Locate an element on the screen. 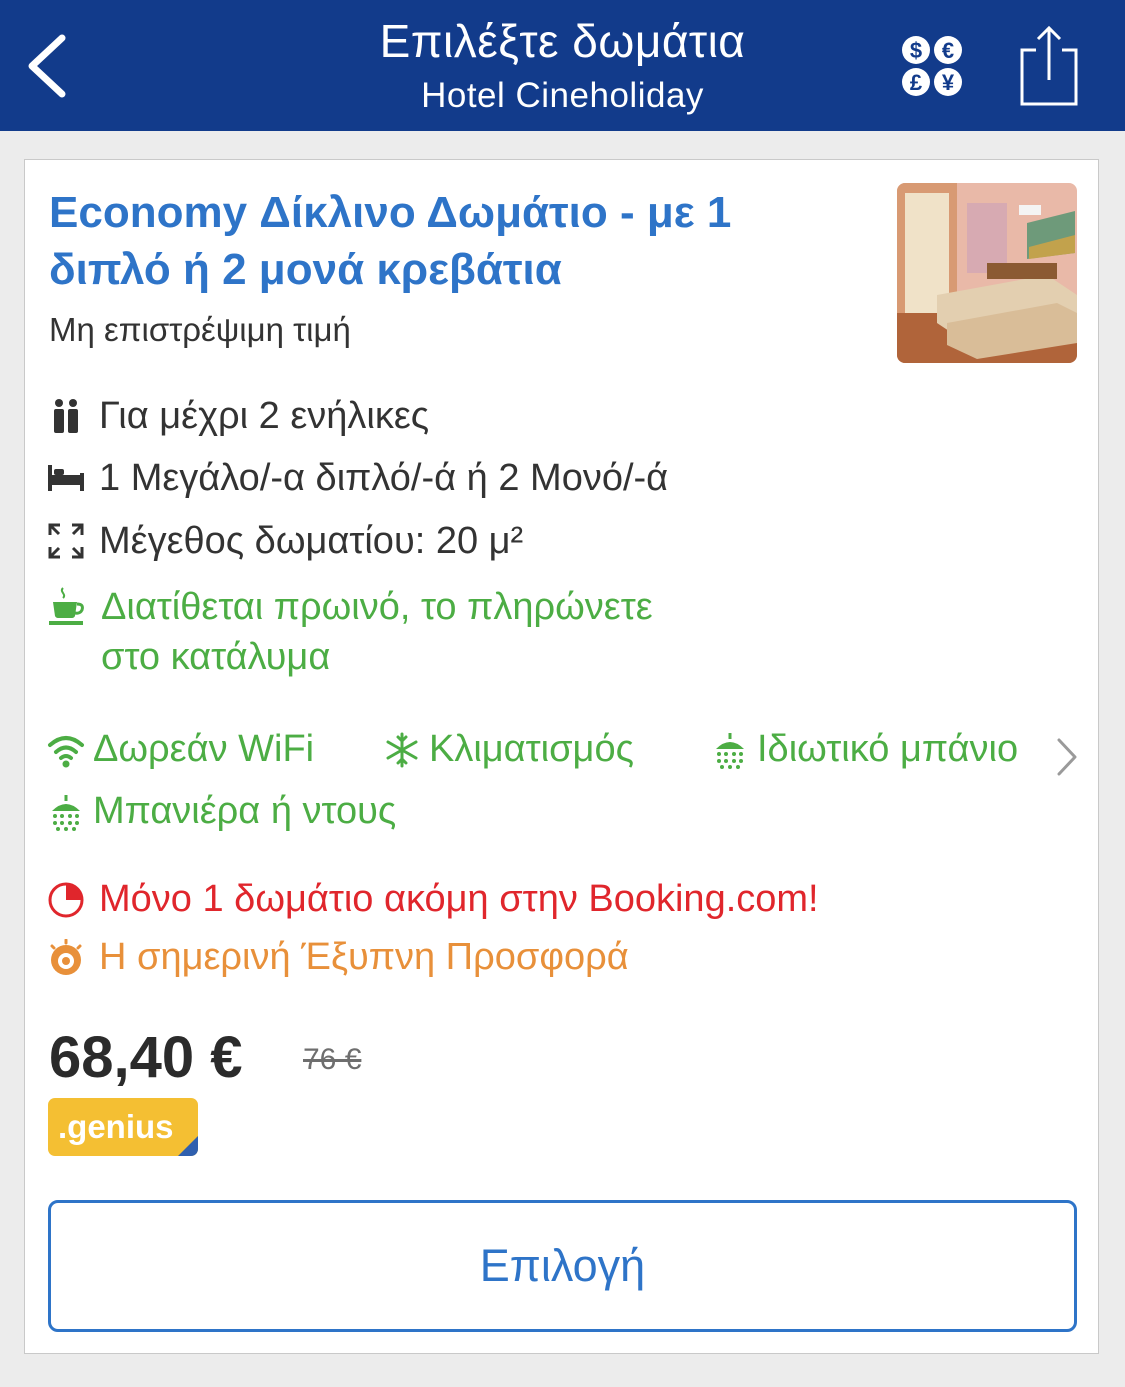  smart-deal-icon is located at coordinates (66, 957).